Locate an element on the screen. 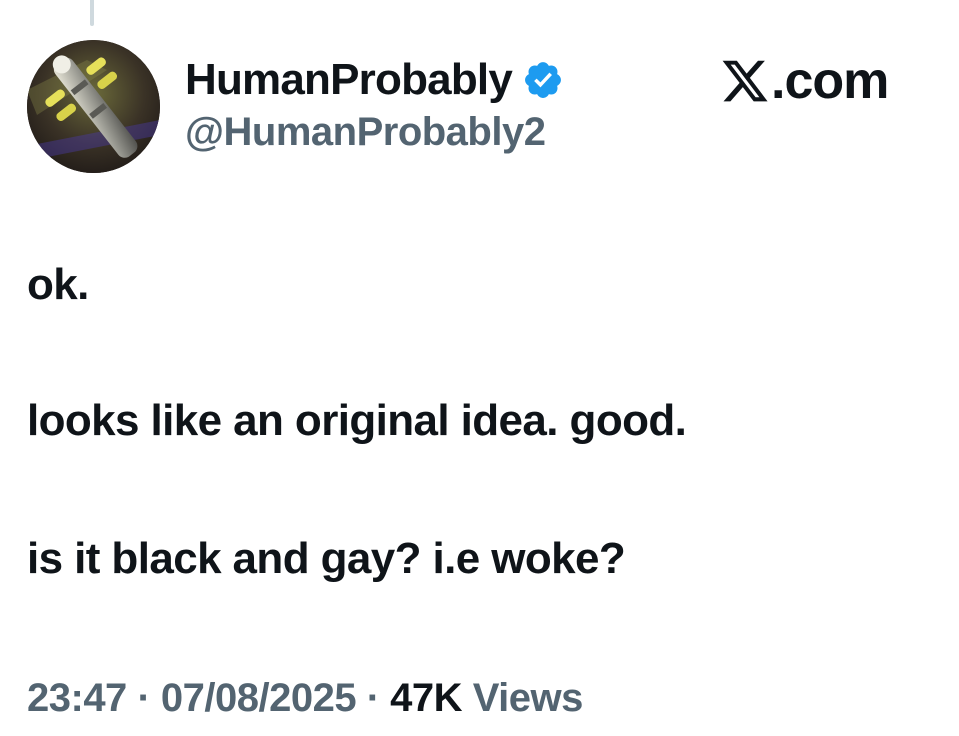 The image size is (959, 736). avatar-spacecraft-image is located at coordinates (93, 106).